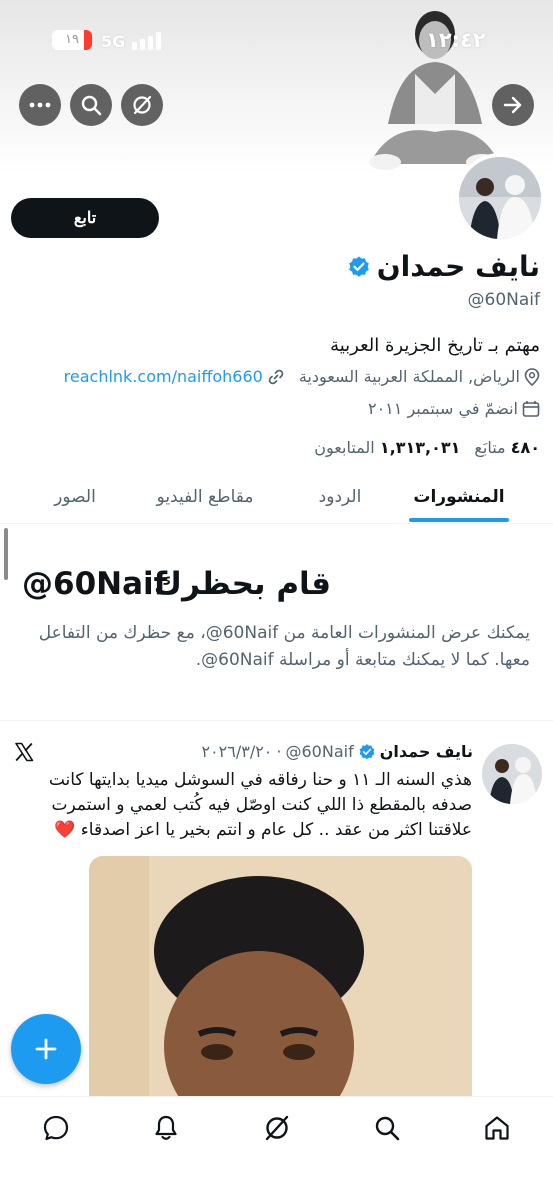 This screenshot has height=1200, width=553. What do you see at coordinates (507, 447) in the screenshot?
I see `following-count-link: ٤٨٠ متابَع` at bounding box center [507, 447].